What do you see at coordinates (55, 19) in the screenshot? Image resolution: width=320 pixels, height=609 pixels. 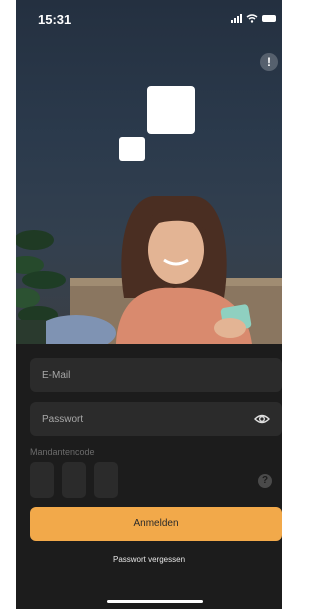 I see `status-time: 15:31` at bounding box center [55, 19].